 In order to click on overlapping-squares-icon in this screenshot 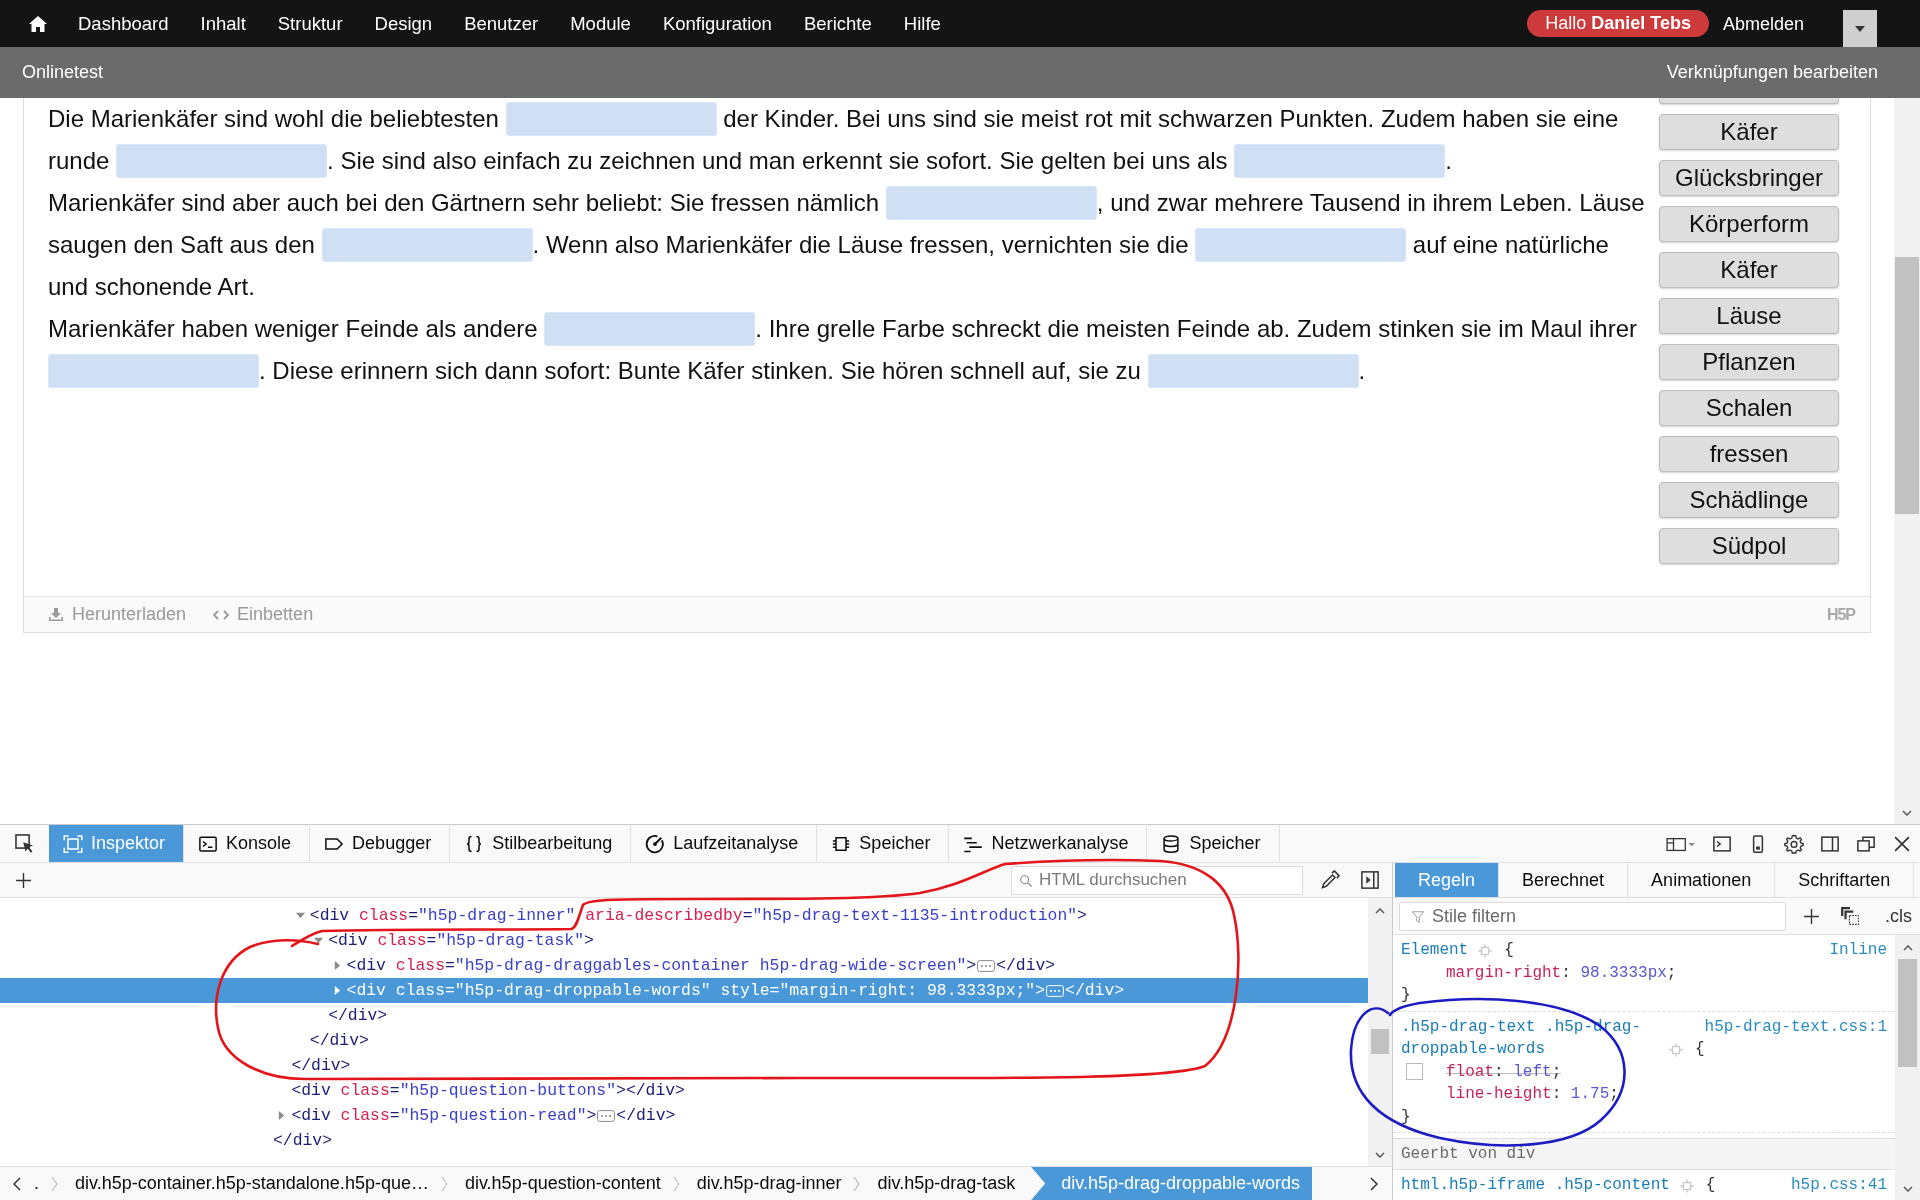, I will do `click(1850, 916)`.